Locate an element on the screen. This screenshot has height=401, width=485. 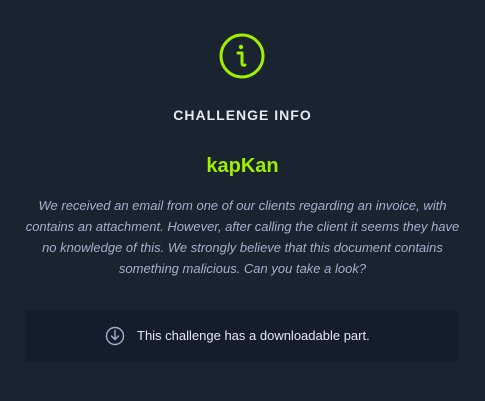
section-title: CHALLENGE INFO is located at coordinates (242, 115).